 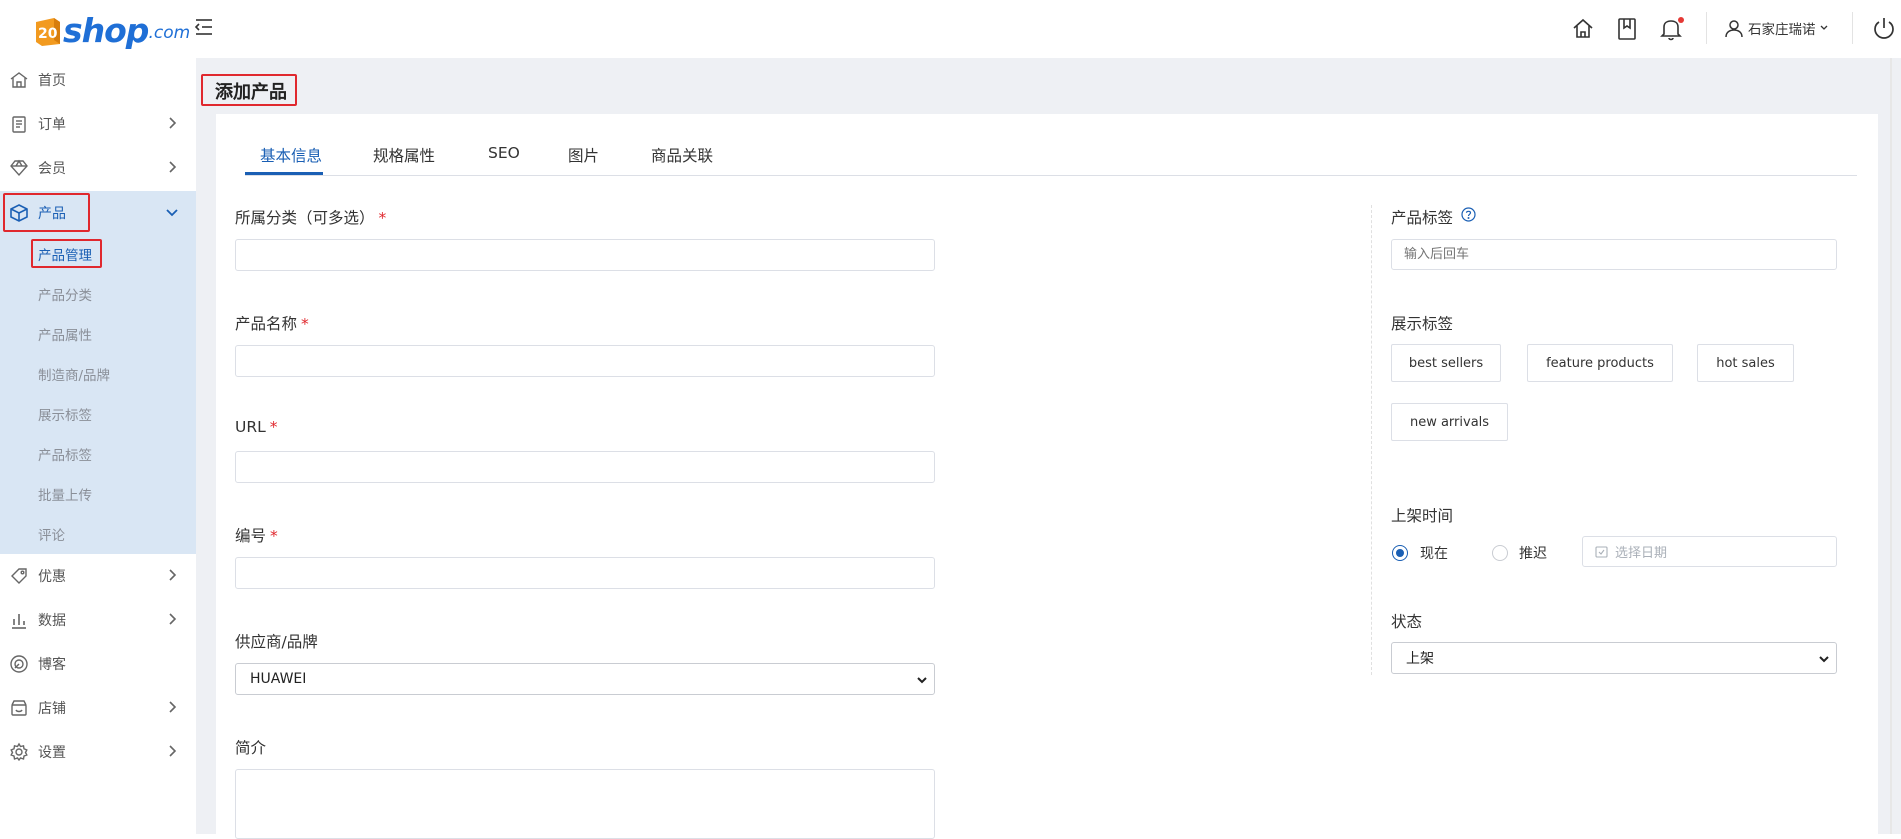 I want to click on discount-tag-icon, so click(x=19, y=576).